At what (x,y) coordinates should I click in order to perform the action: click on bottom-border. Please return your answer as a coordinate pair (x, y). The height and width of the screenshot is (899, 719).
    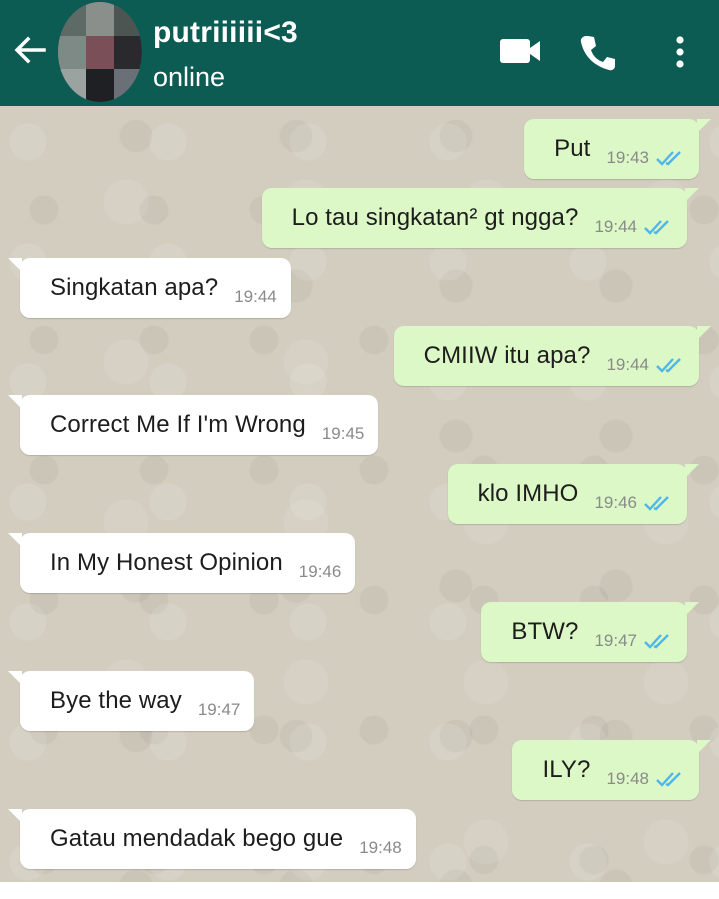
    Looking at the image, I should click on (359, 890).